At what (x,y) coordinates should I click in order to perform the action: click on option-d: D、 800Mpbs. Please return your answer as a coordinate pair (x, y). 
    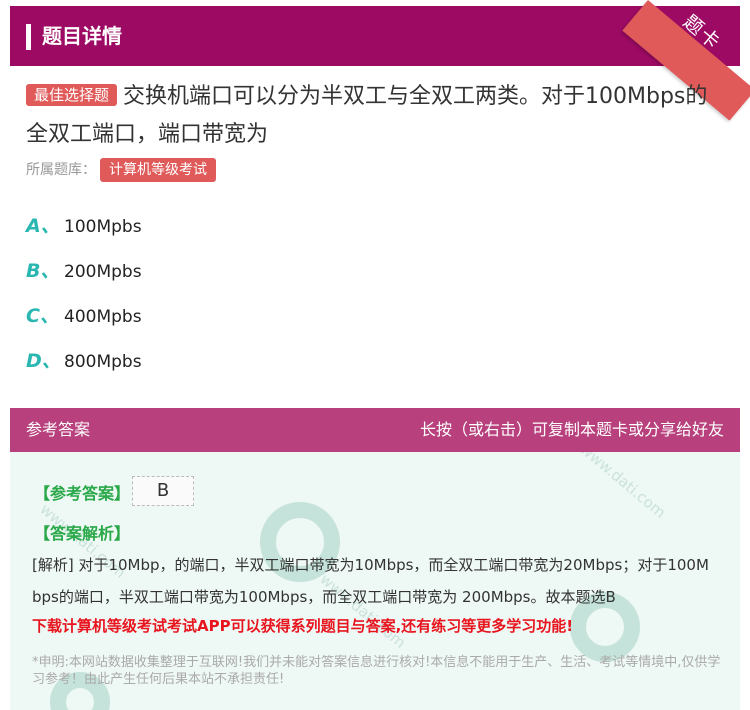
    Looking at the image, I should click on (84, 361).